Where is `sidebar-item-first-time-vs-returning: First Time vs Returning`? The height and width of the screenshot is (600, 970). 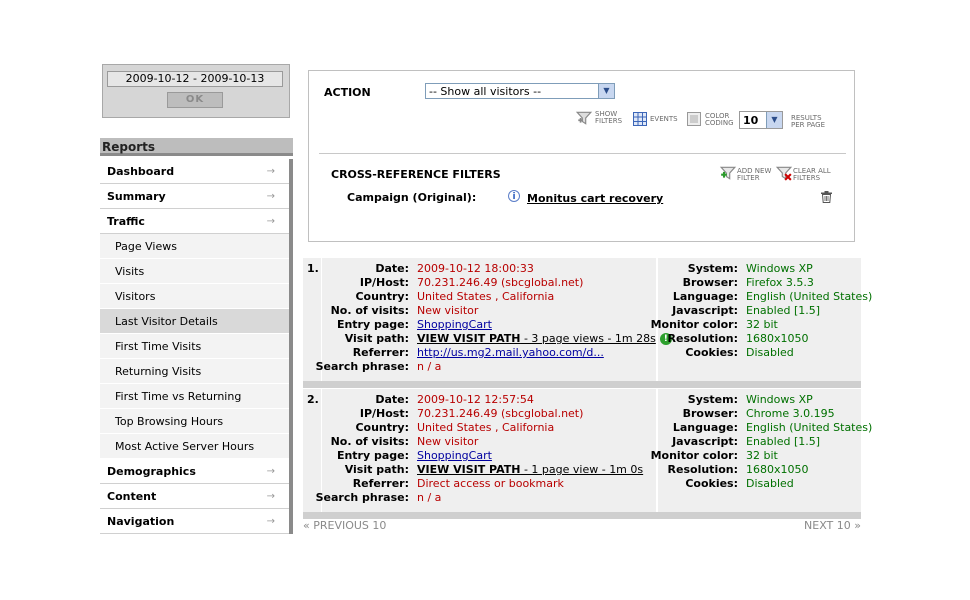 sidebar-item-first-time-vs-returning: First Time vs Returning is located at coordinates (194, 396).